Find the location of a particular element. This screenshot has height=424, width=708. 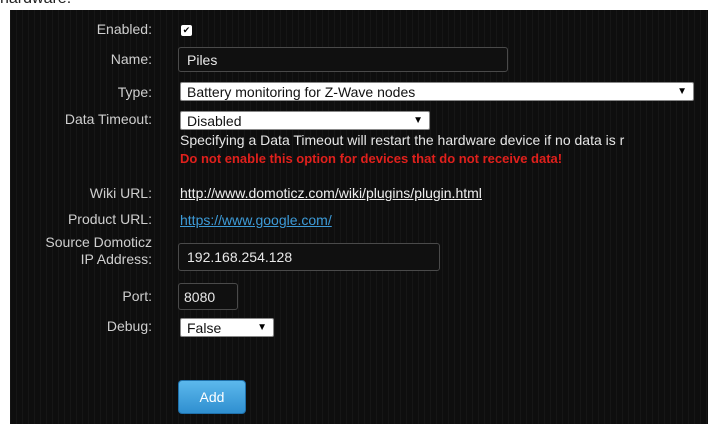

product-url-link: https://www.google.com/ is located at coordinates (256, 220).